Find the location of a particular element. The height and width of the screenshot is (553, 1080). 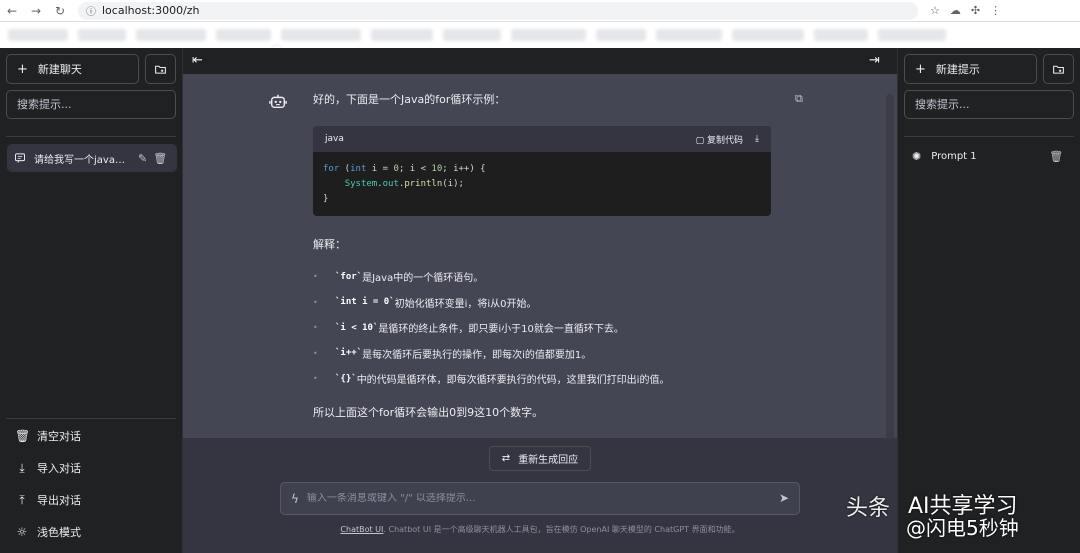

bullet-text: 是循环的终止条件，即只要i小于10就会一直循环下去。 is located at coordinates (501, 330).